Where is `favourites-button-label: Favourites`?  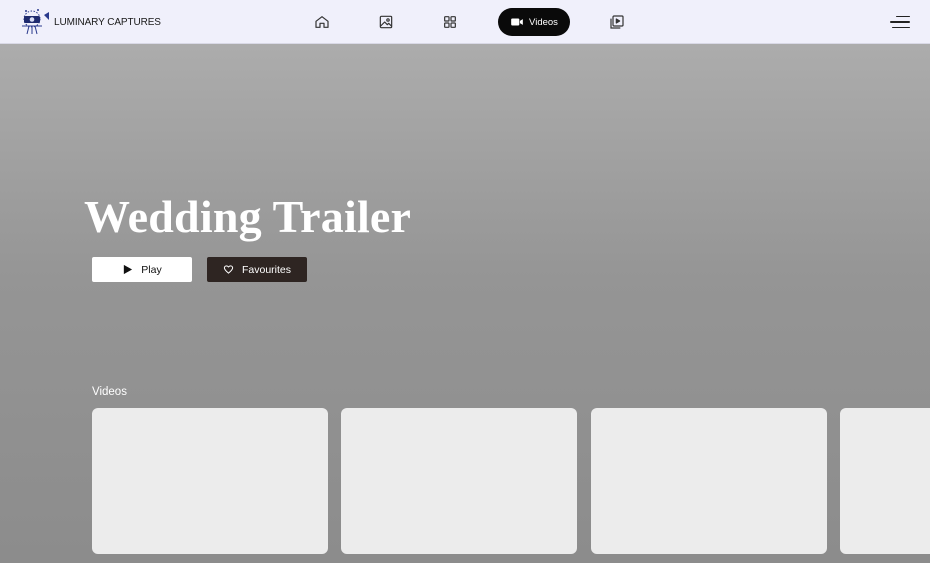 favourites-button-label: Favourites is located at coordinates (266, 269).